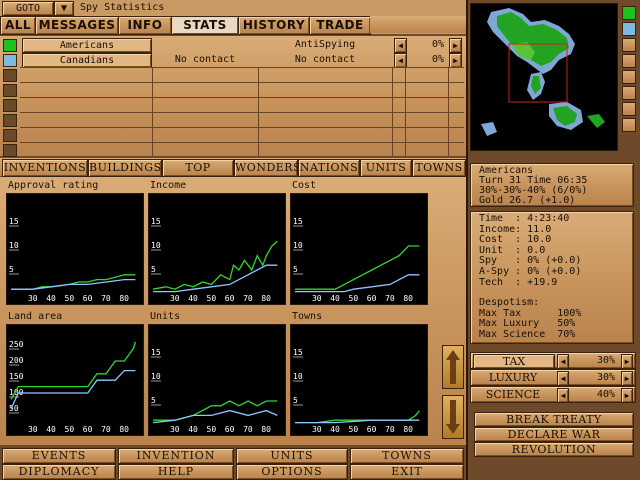 This screenshot has width=640, height=480. I want to click on help-button: HELP, so click(176, 472).